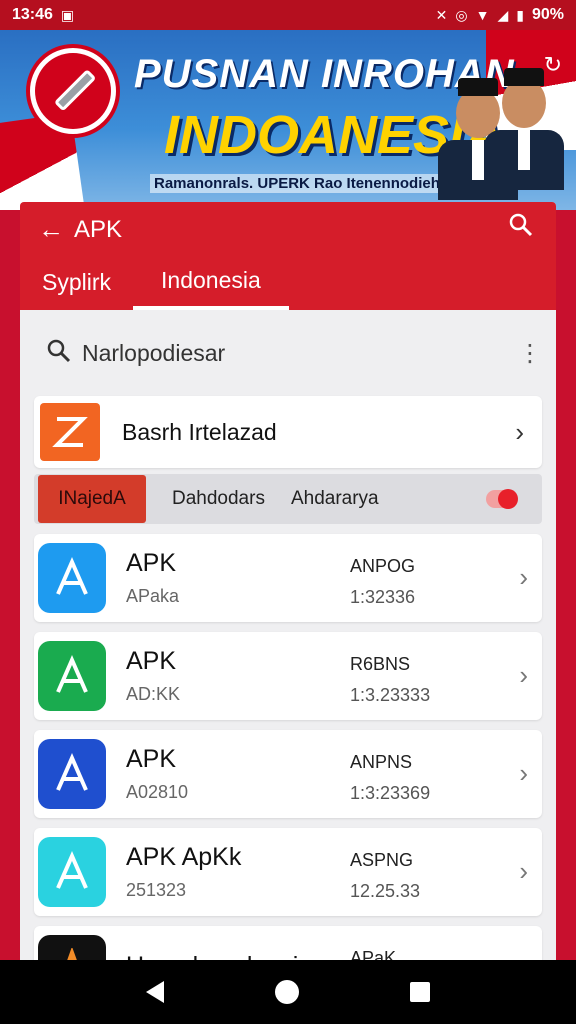 The width and height of the screenshot is (576, 1024). Describe the element at coordinates (503, 14) in the screenshot. I see `signal-icon: ◢` at that location.